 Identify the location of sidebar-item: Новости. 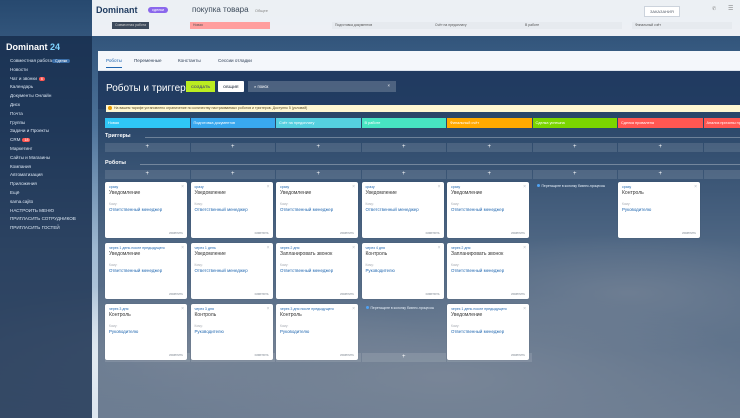
(19, 69).